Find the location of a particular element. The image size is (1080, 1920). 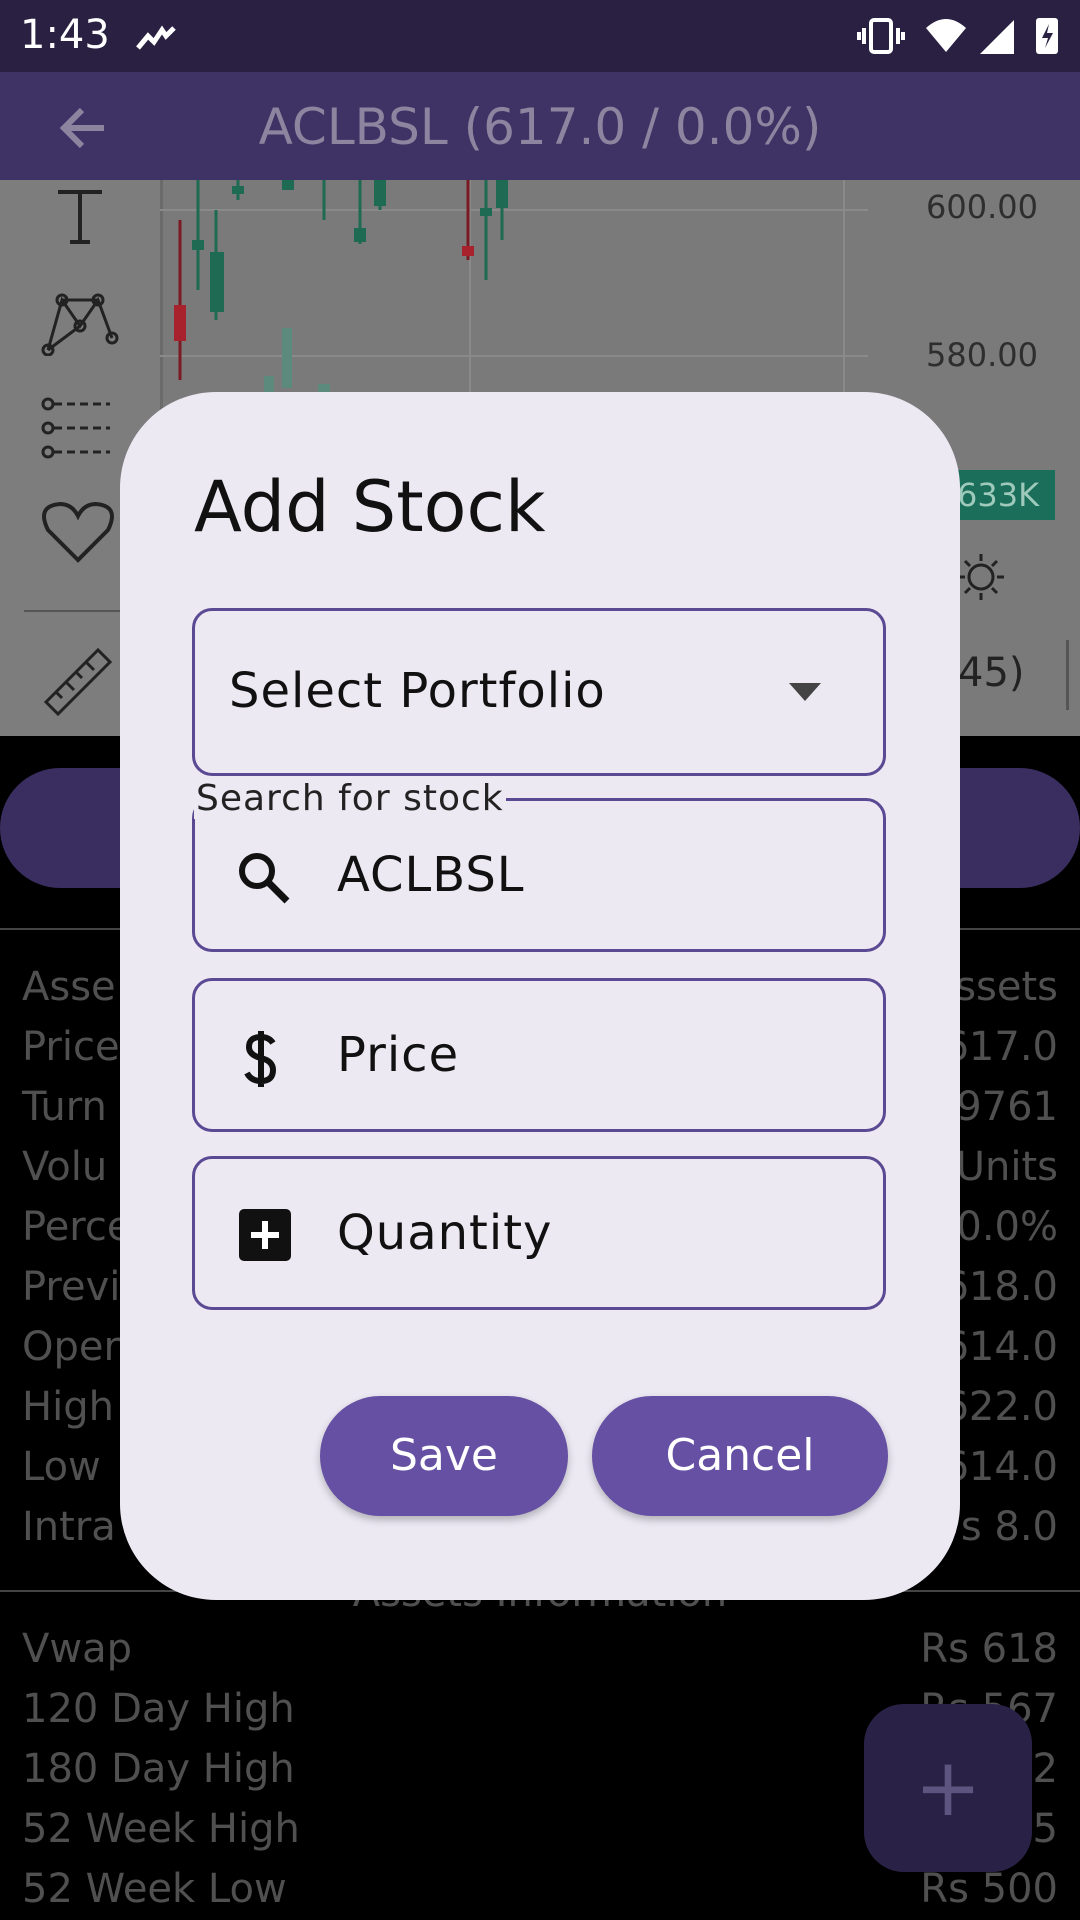

info-value: ssets is located at coordinates (1006, 987).